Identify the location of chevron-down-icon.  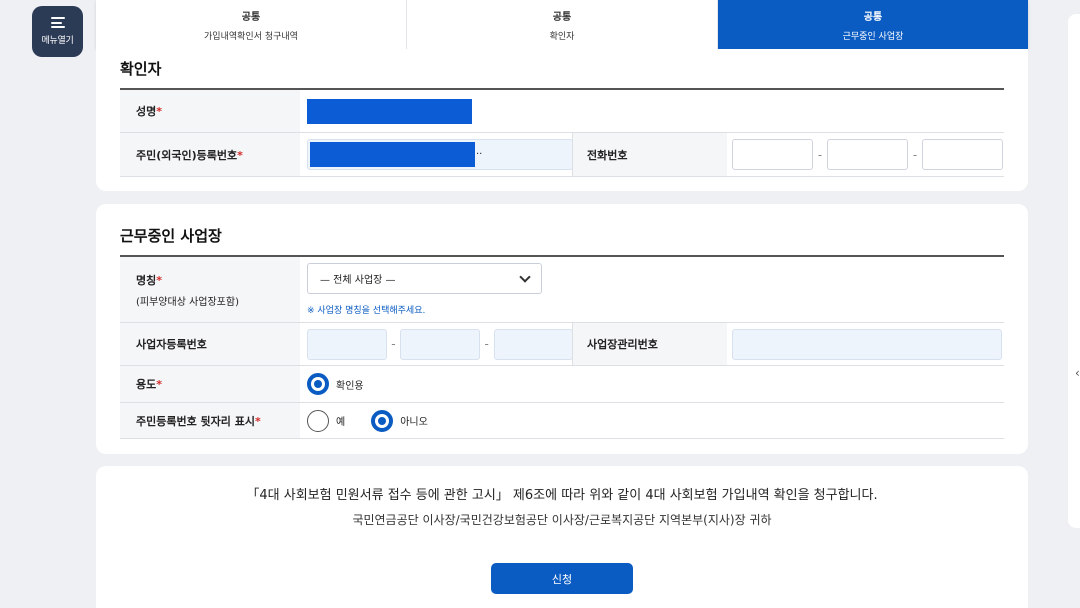
(525, 276).